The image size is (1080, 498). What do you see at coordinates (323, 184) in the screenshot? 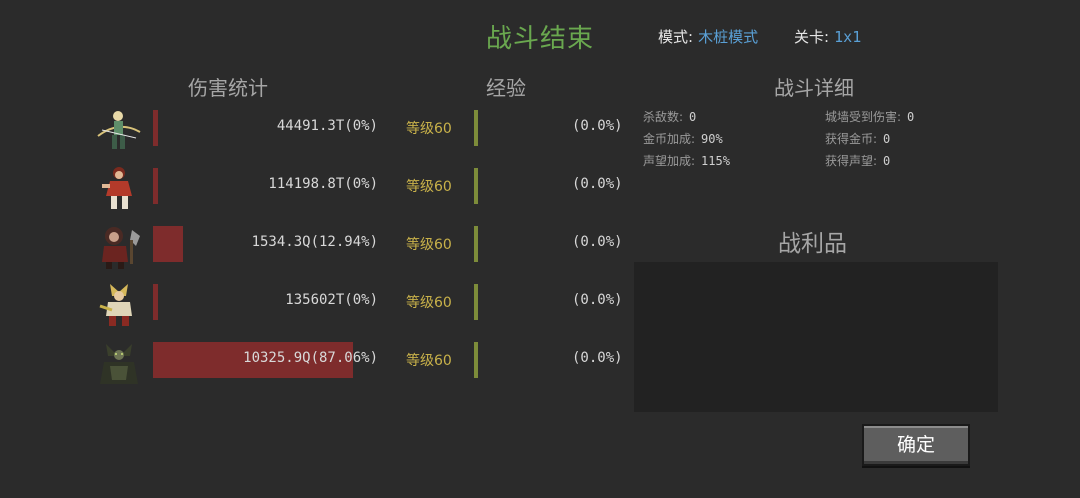
I see `damage-value: 114198.8T(0%)` at bounding box center [323, 184].